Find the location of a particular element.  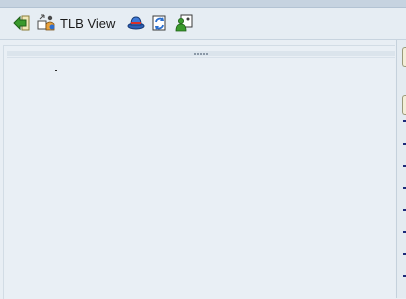

back-button is located at coordinates (22, 23).